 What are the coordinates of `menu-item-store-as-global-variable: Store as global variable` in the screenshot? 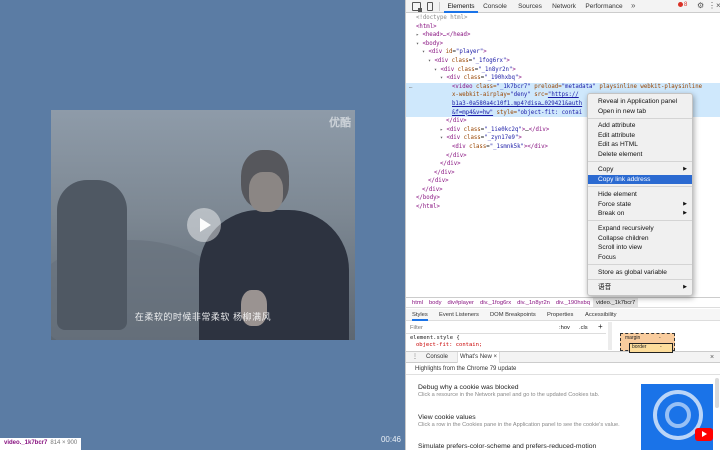 It's located at (640, 273).